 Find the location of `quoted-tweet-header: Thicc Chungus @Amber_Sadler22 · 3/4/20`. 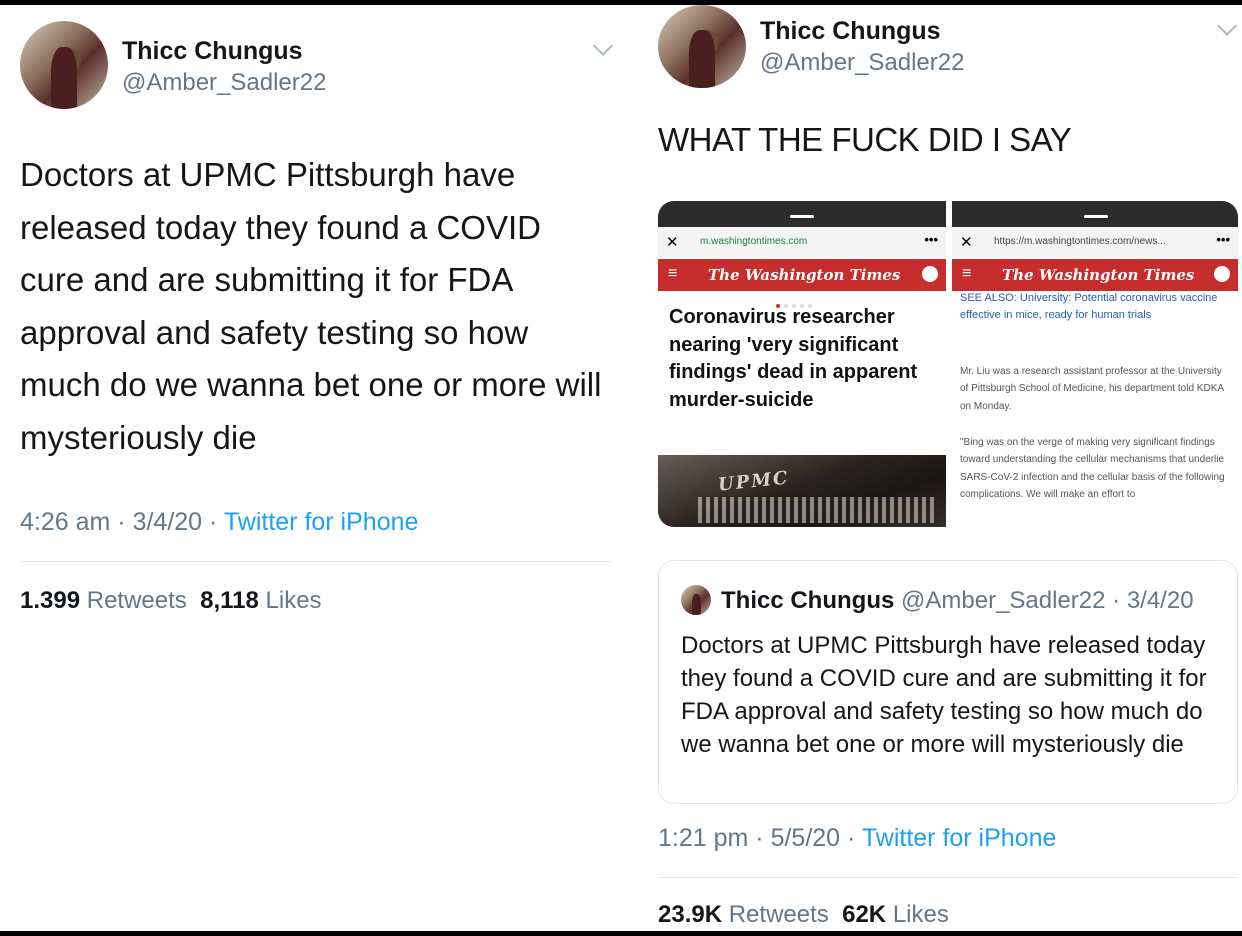

quoted-tweet-header: Thicc Chungus @Amber_Sadler22 · 3/4/20 is located at coordinates (957, 601).